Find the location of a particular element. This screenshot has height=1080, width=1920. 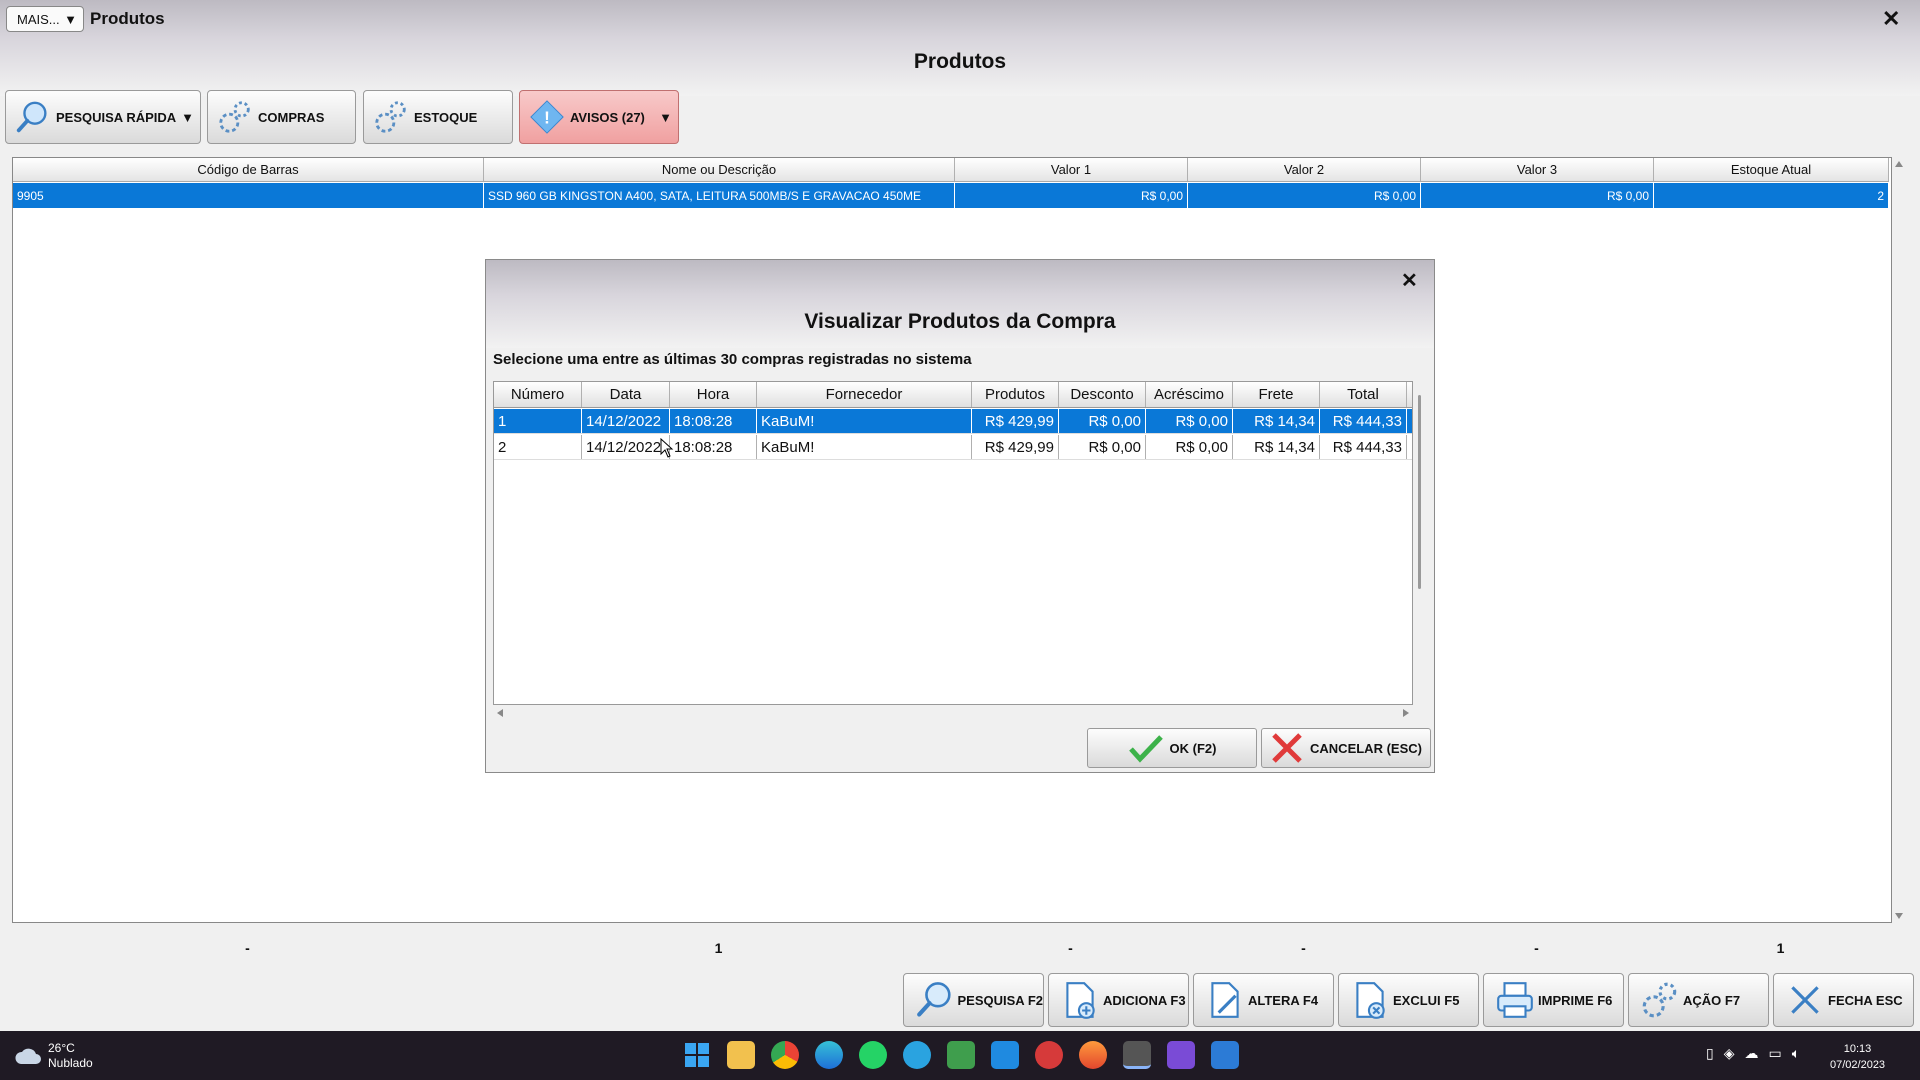

more-menu-button: MAIS... ▼ is located at coordinates (45, 19).